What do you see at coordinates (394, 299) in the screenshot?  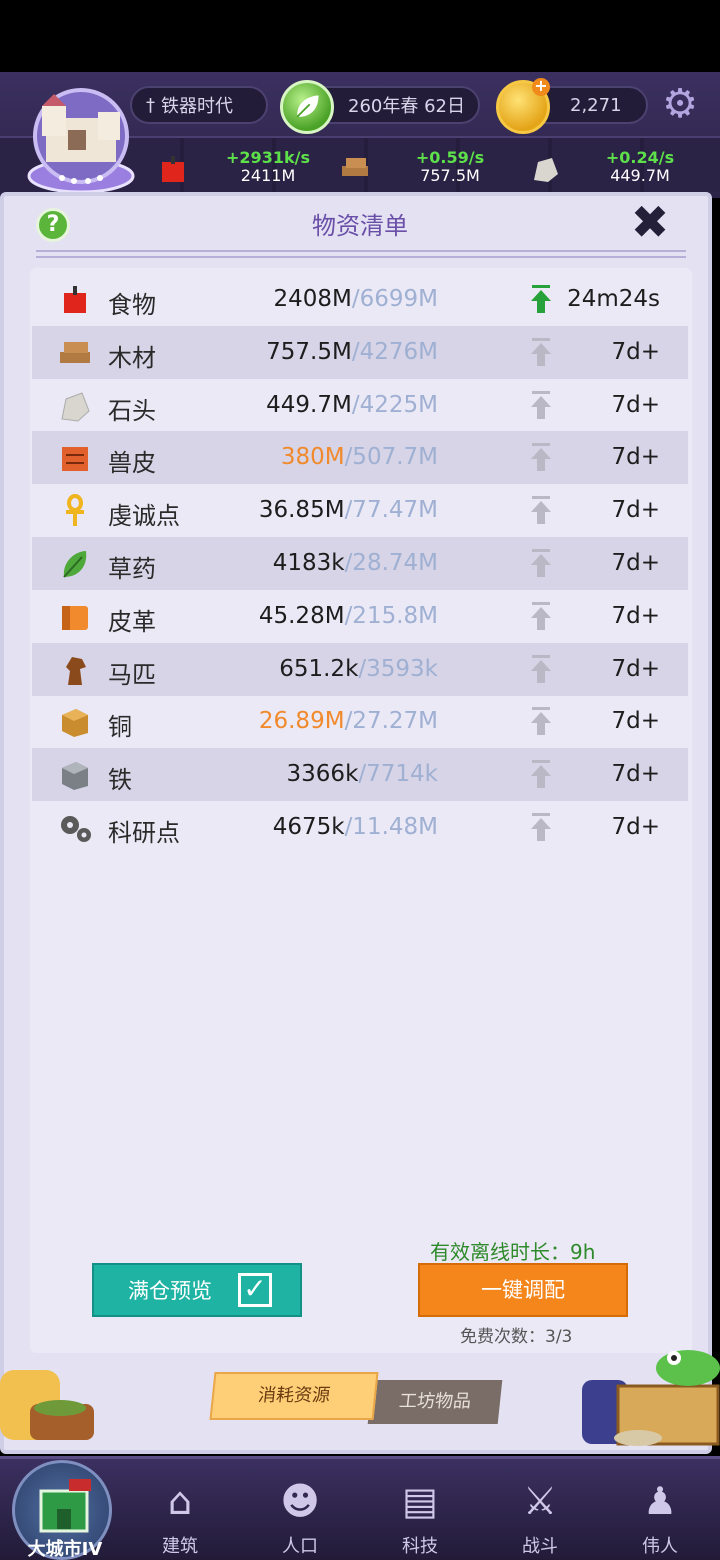 I see `resource-capacity: /6699M` at bounding box center [394, 299].